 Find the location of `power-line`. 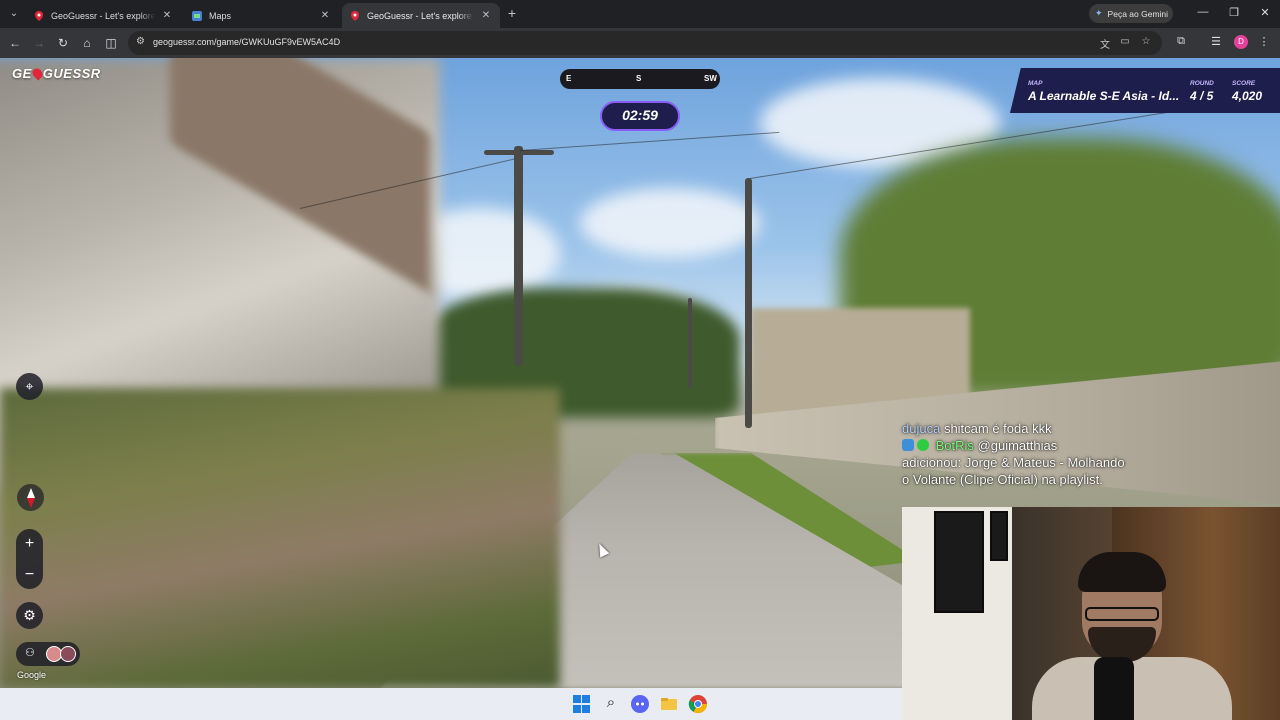

power-line is located at coordinates (649, 141).